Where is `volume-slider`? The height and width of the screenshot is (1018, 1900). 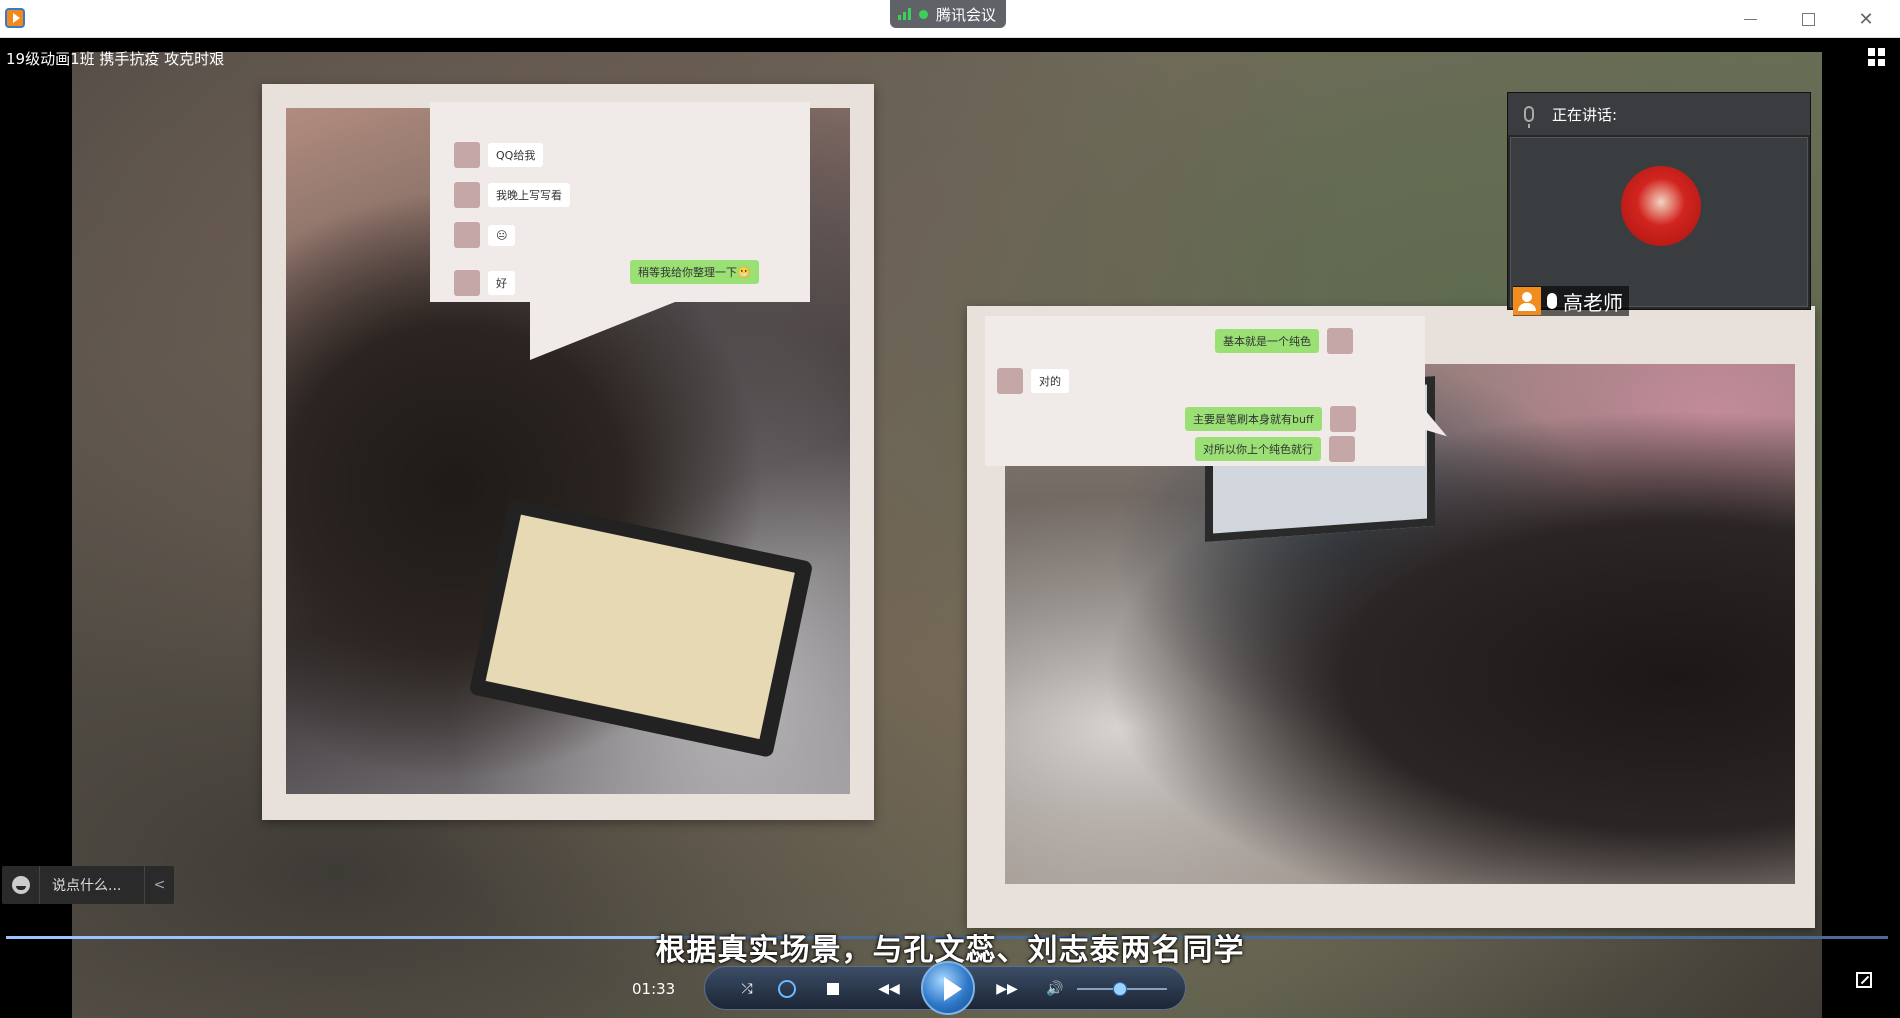 volume-slider is located at coordinates (1122, 989).